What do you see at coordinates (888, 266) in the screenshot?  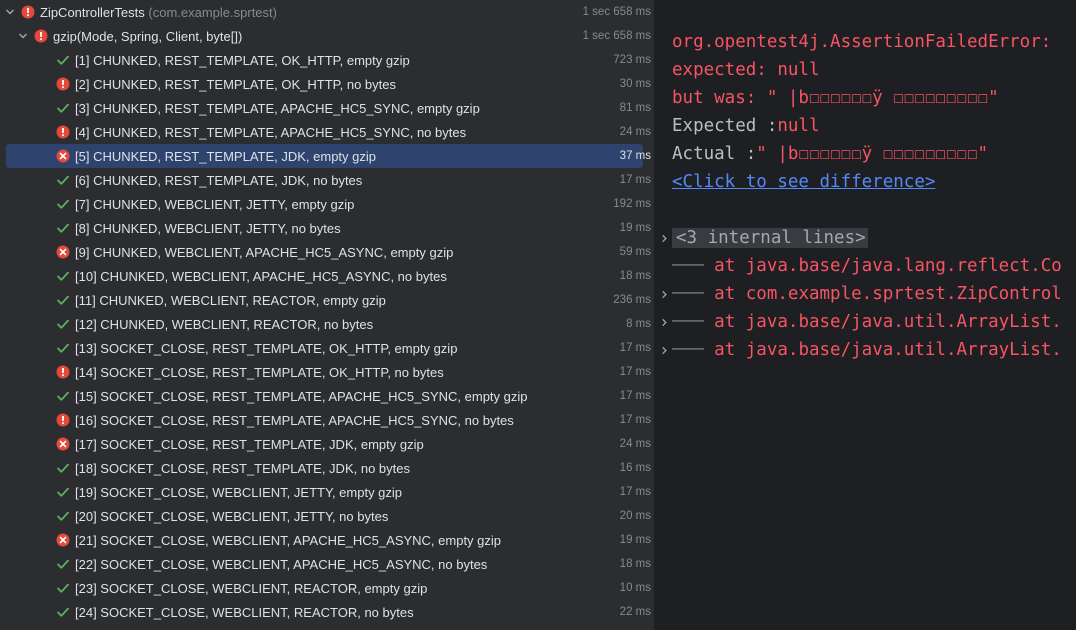 I see `stack-frame-text: at java.base/java.lang.reflect.Co` at bounding box center [888, 266].